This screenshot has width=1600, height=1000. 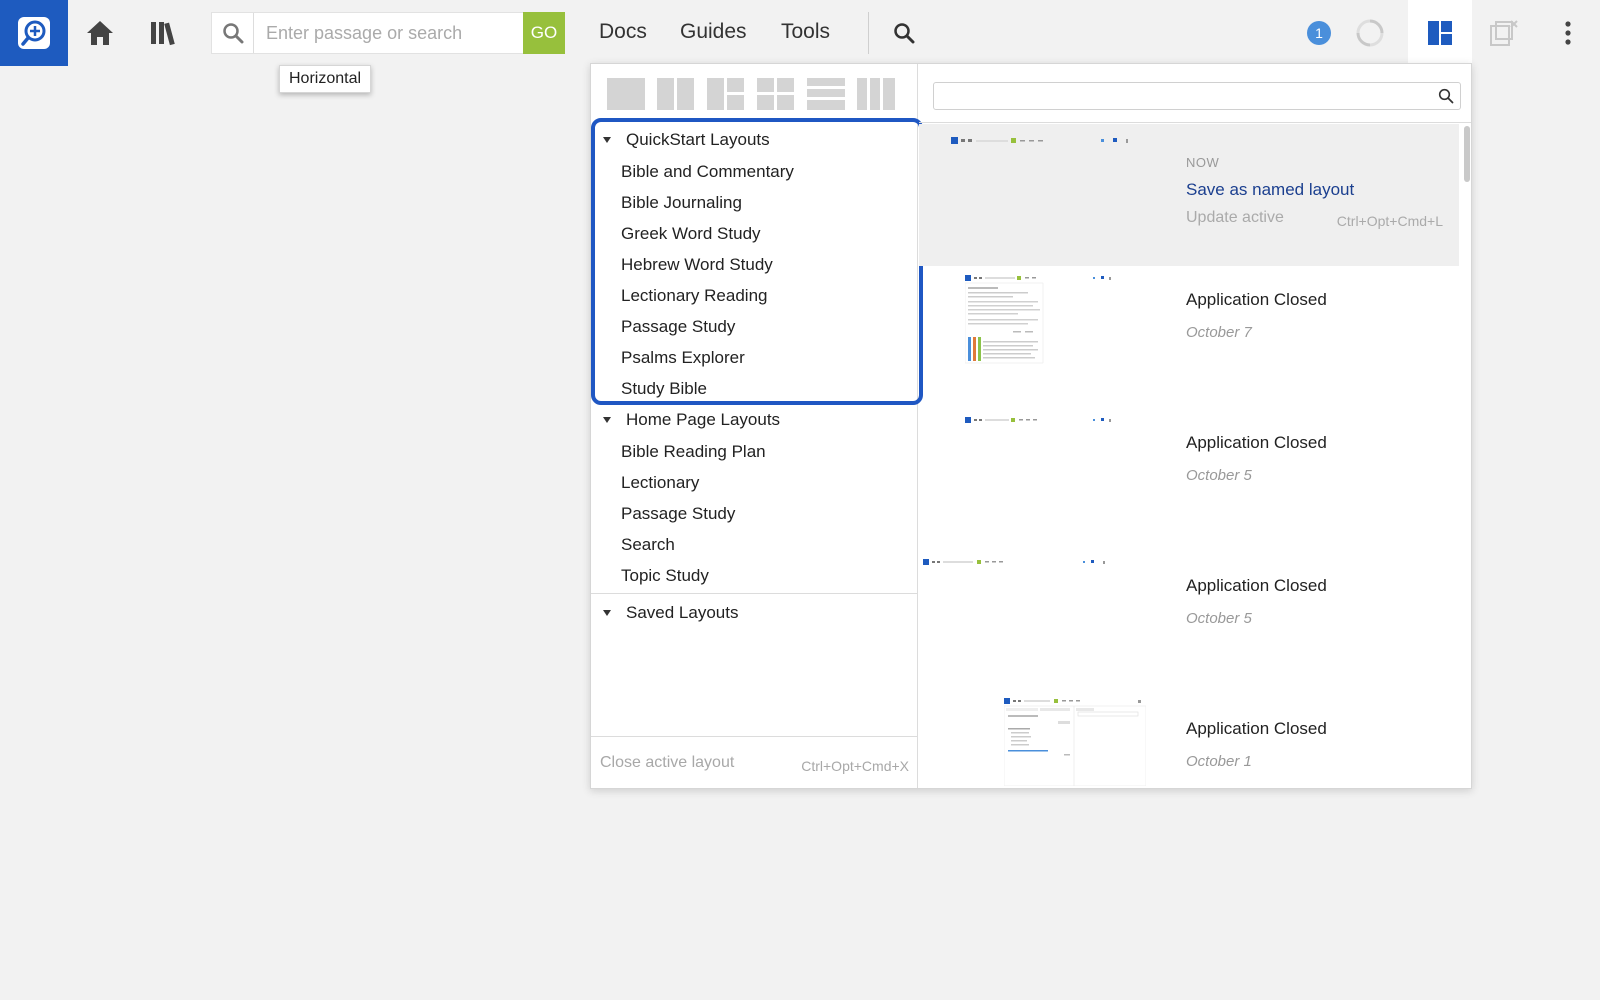 I want to click on layout-item: Lectionary, so click(x=754, y=482).